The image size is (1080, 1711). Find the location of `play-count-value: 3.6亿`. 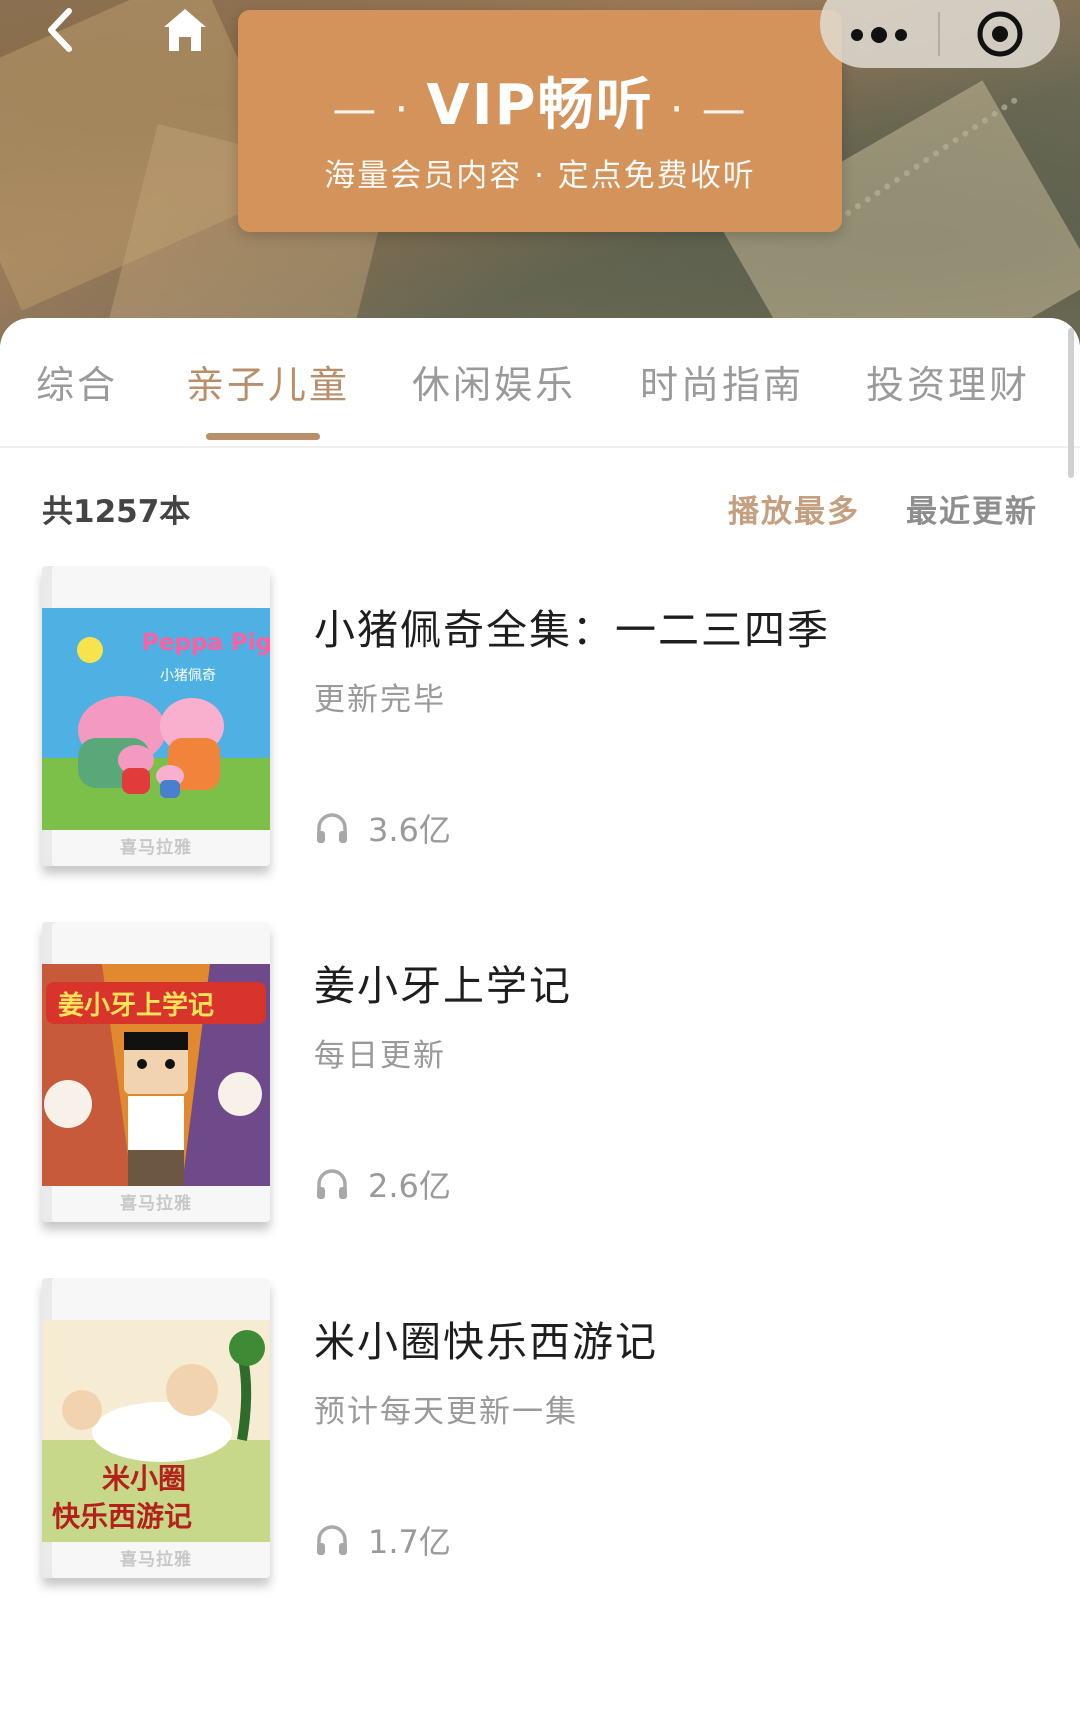

play-count-value: 3.6亿 is located at coordinates (409, 830).